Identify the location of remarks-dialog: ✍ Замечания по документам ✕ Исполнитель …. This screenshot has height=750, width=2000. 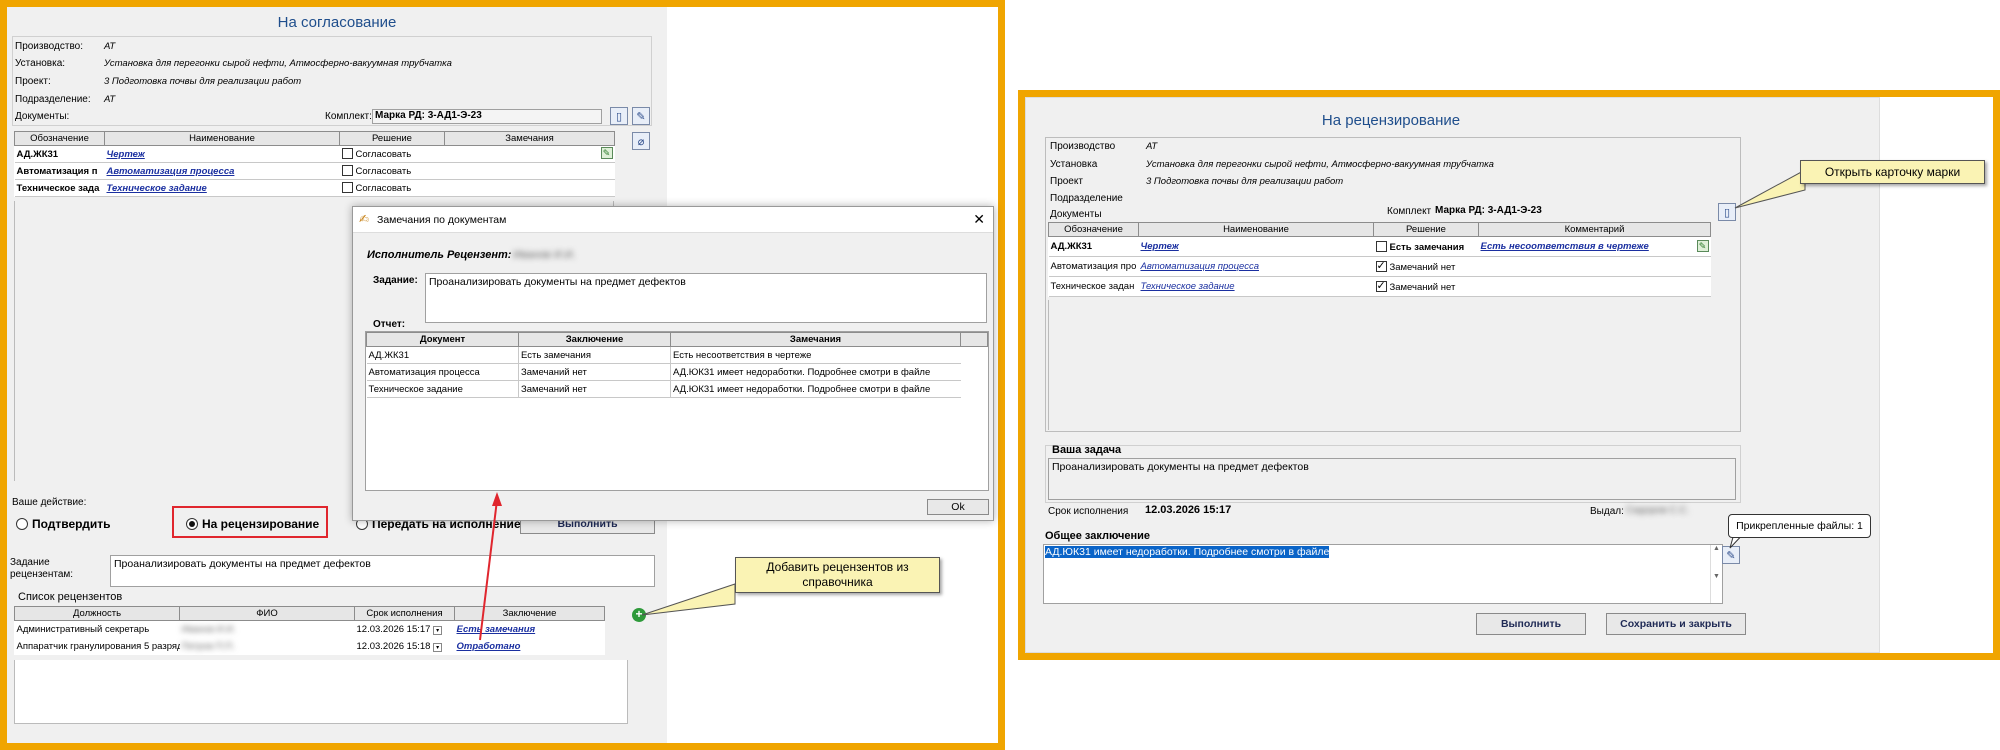
(673, 363).